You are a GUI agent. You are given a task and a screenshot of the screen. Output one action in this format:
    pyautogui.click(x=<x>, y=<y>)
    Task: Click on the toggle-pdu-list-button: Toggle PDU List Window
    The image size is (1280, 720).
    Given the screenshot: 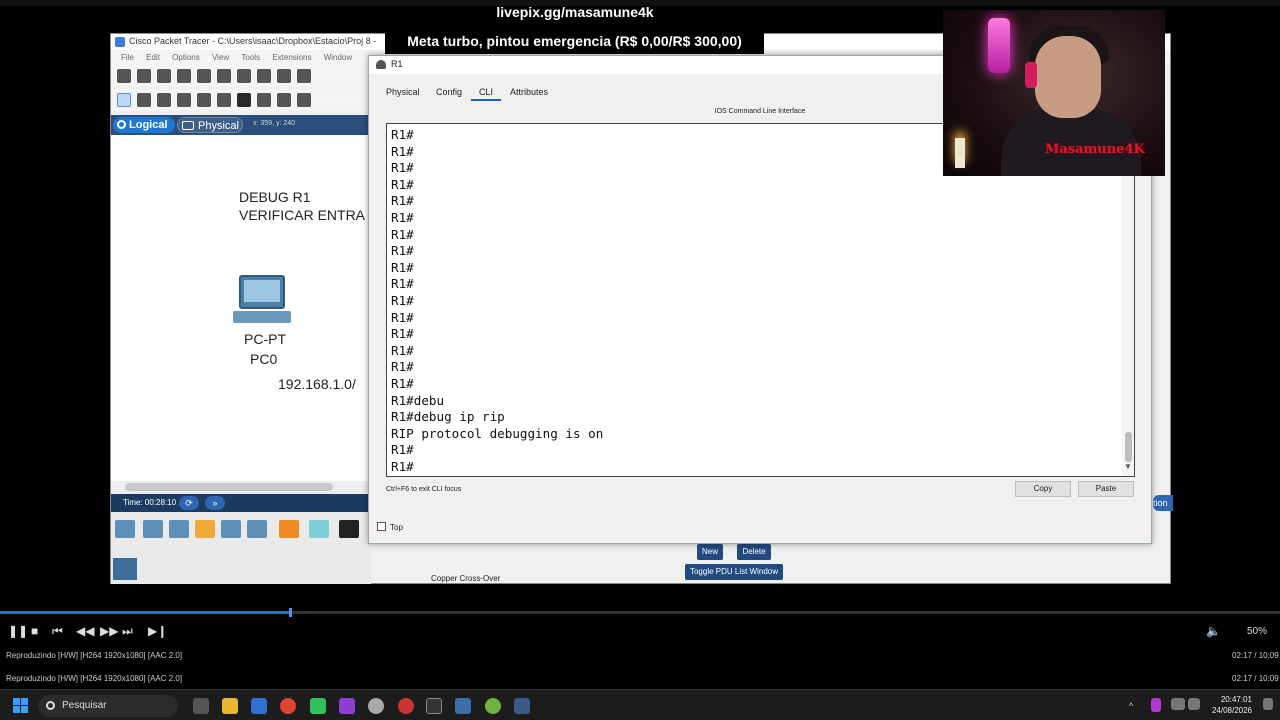 What is the action you would take?
    pyautogui.click(x=734, y=572)
    